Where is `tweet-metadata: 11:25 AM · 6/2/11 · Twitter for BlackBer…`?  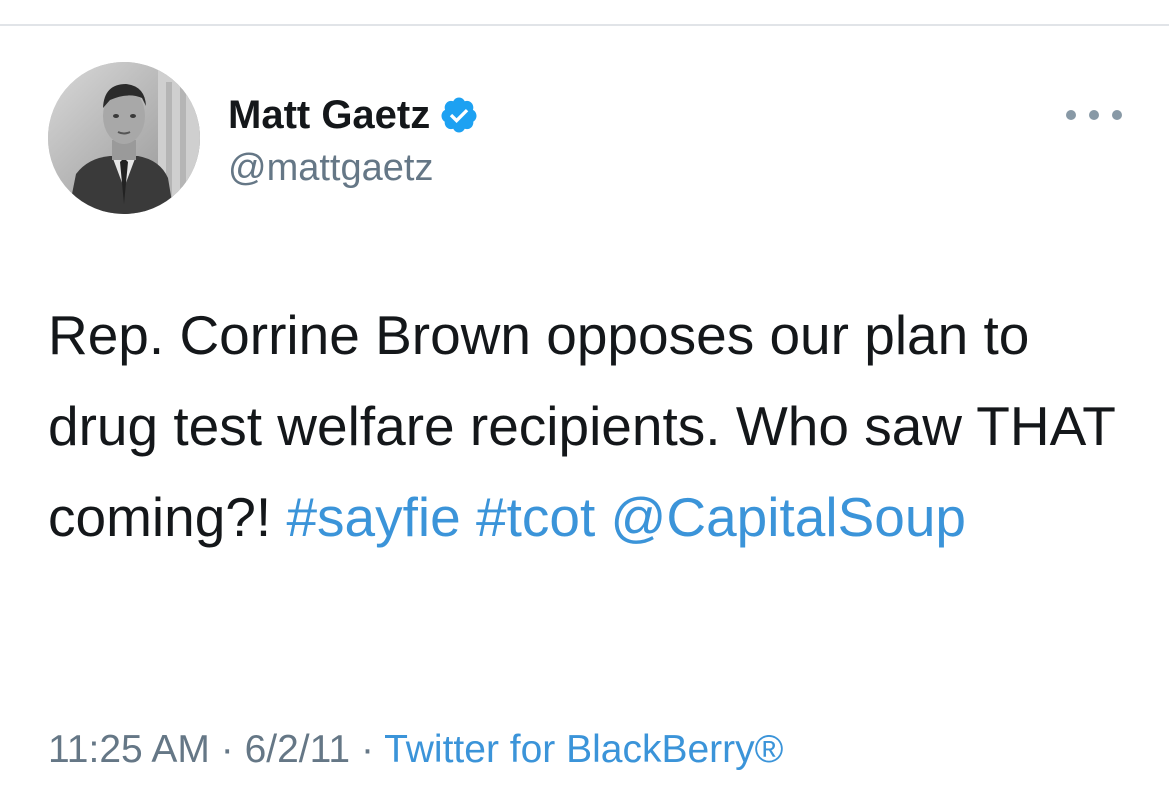
tweet-metadata: 11:25 AM · 6/2/11 · Twitter for BlackBer… is located at coordinates (415, 750).